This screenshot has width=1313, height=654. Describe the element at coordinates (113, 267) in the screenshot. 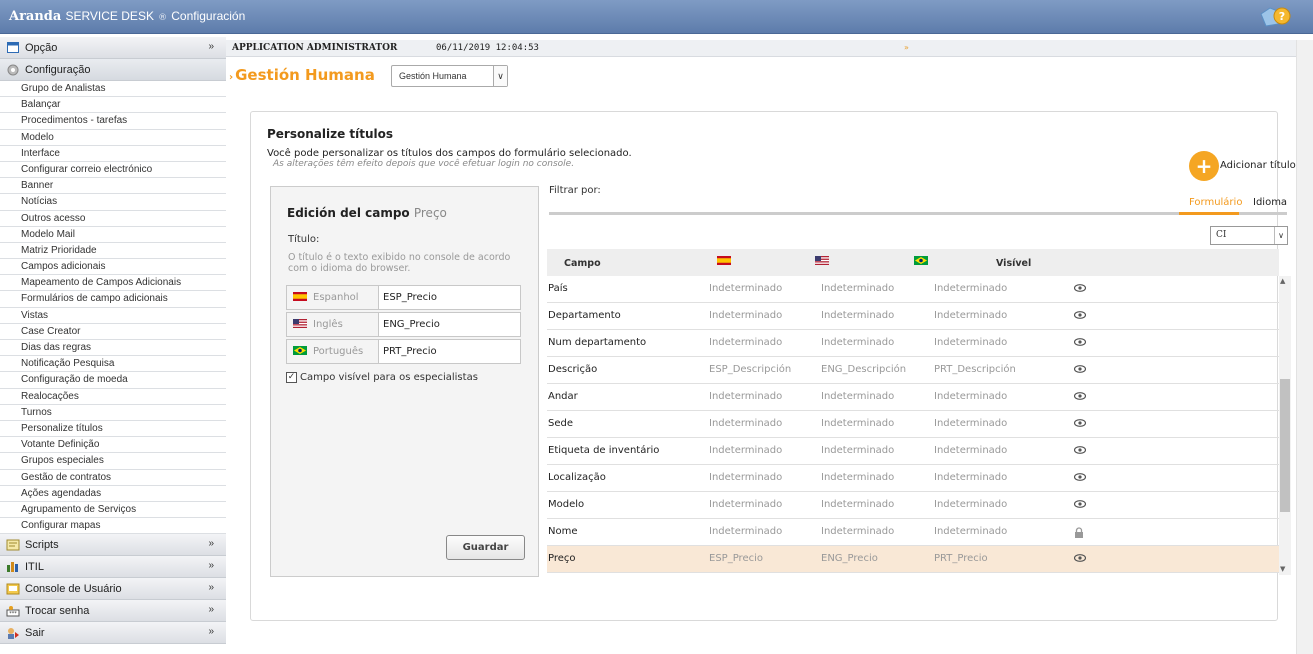

I see `sidebar-item: Campos adicionais` at that location.